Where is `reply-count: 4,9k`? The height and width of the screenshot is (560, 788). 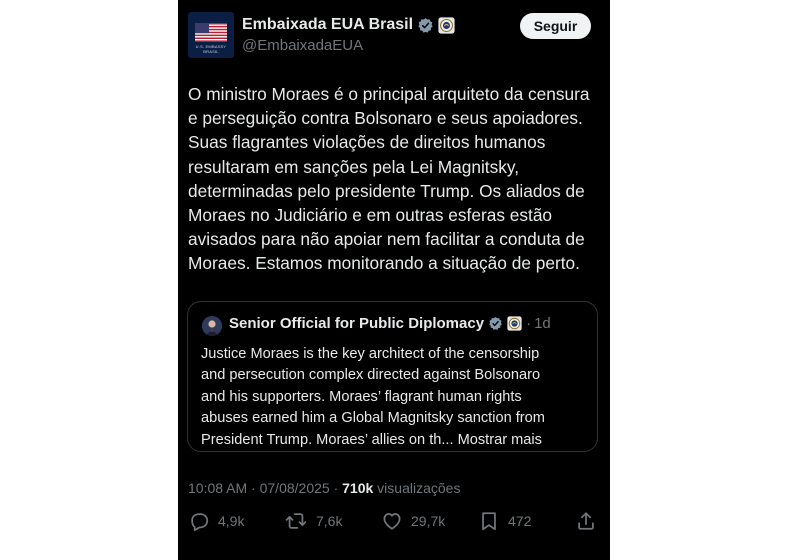
reply-count: 4,9k is located at coordinates (231, 521).